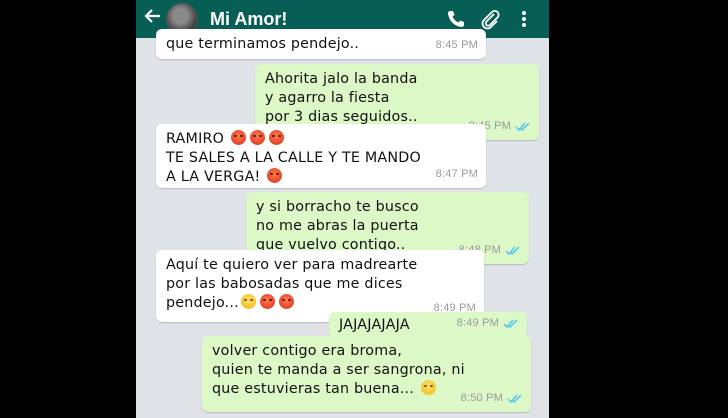  I want to click on arrow-left-icon, so click(152, 16).